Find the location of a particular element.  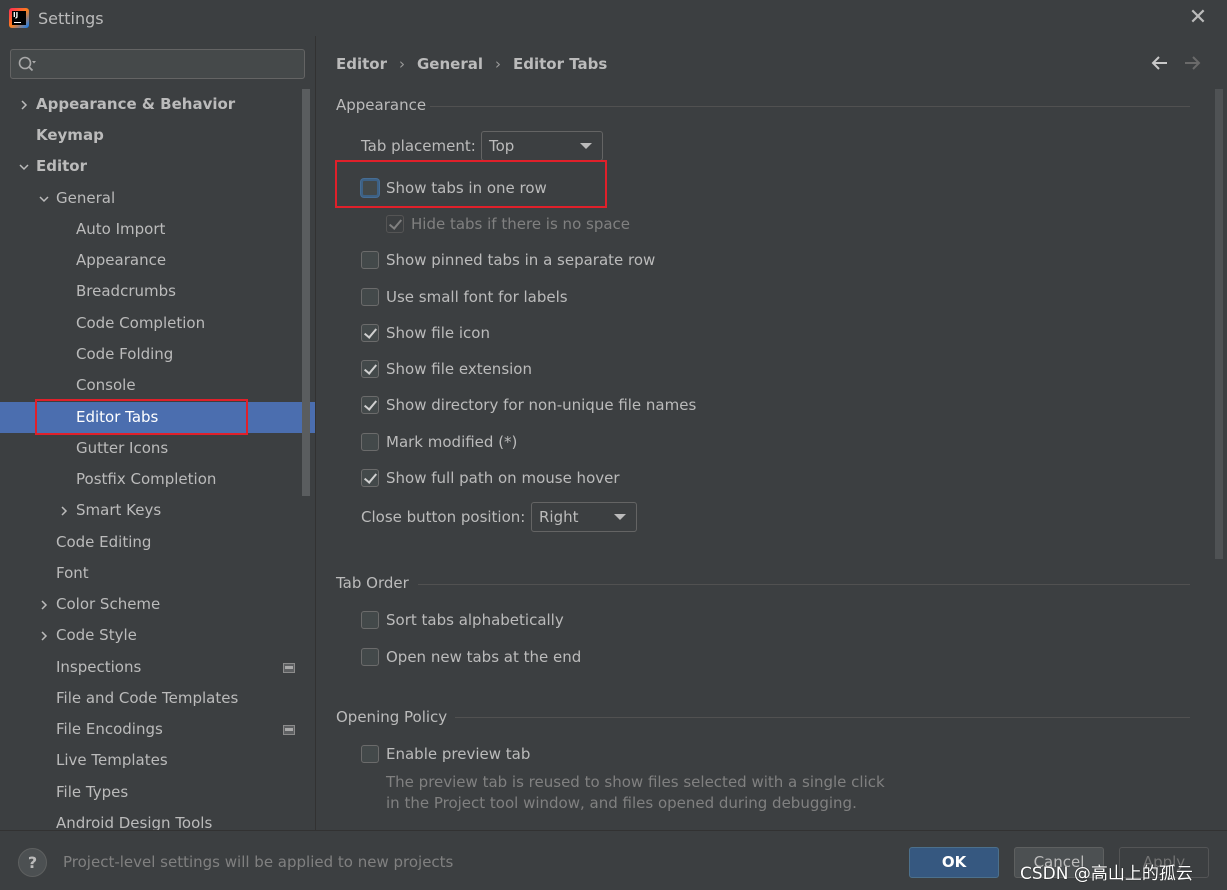

sidebar-item-label: Breadcrumbs is located at coordinates (126, 291).